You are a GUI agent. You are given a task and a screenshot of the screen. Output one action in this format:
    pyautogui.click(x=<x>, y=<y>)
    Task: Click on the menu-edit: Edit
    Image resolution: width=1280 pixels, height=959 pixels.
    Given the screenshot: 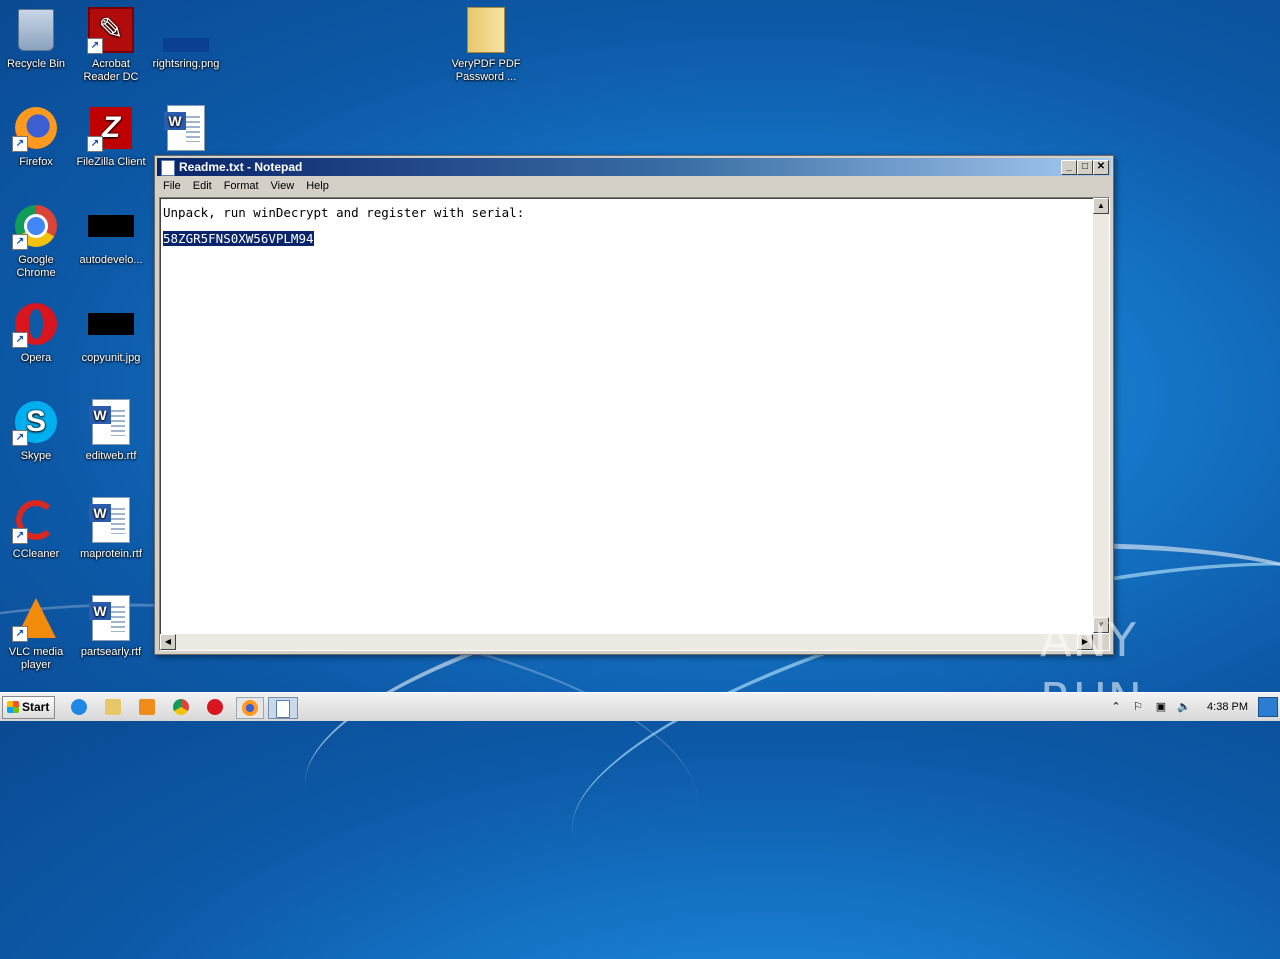 What is the action you would take?
    pyautogui.click(x=202, y=186)
    